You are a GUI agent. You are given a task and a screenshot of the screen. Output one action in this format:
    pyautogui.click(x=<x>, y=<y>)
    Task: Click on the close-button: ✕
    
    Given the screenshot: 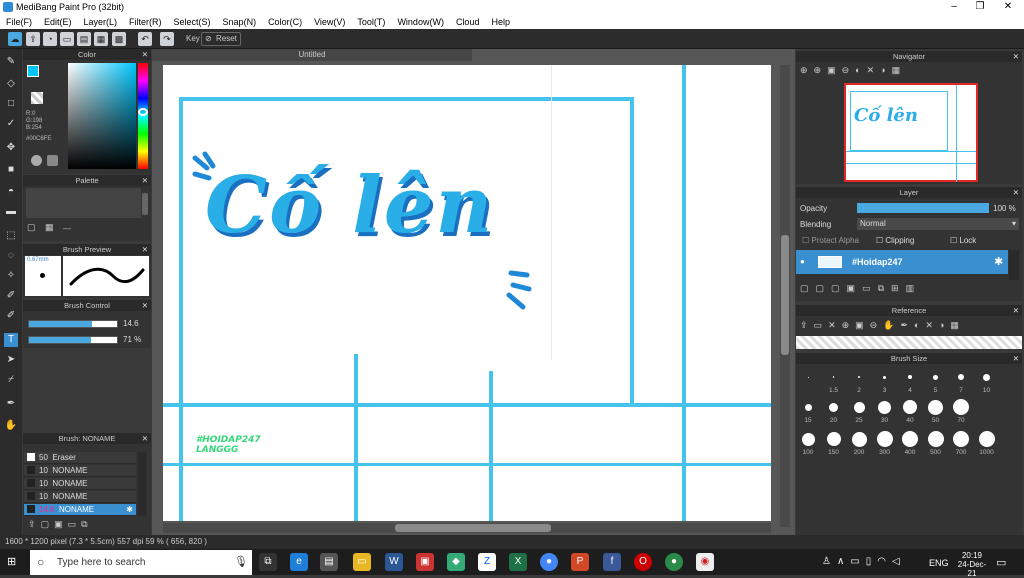 What is the action you would take?
    pyautogui.click(x=1008, y=7)
    